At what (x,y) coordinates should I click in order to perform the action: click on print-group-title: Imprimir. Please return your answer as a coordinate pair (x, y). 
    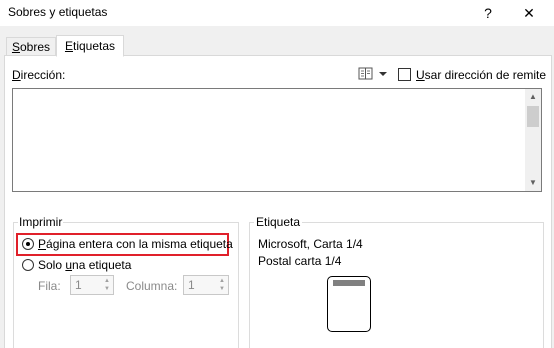
    Looking at the image, I should click on (41, 222).